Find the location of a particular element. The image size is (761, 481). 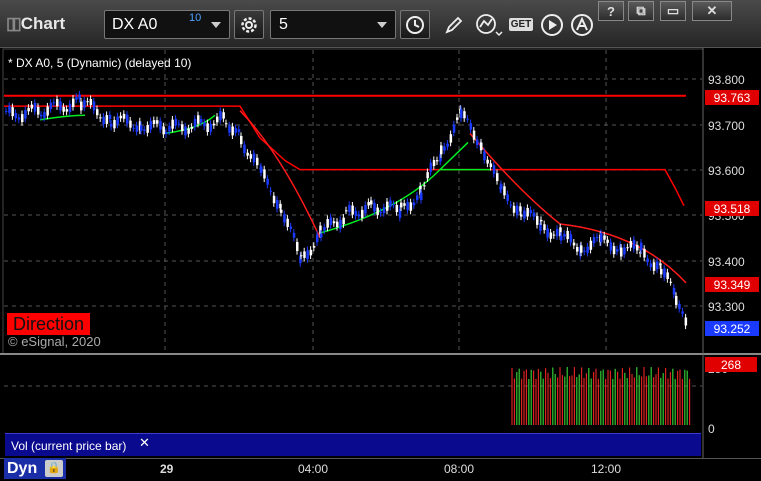

draw-tool-button is located at coordinates (454, 24).